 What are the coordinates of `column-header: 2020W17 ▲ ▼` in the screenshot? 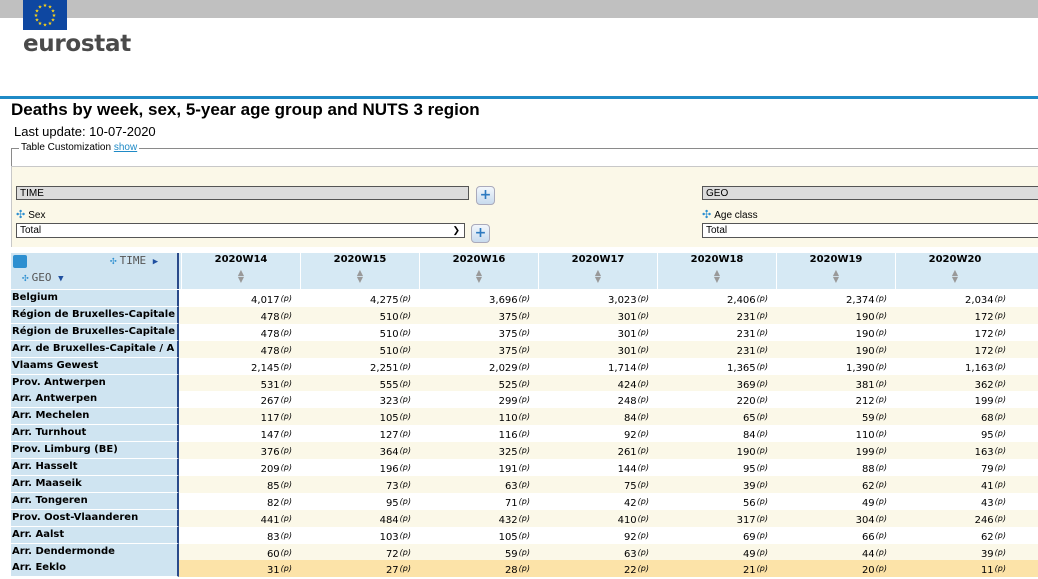 It's located at (597, 271).